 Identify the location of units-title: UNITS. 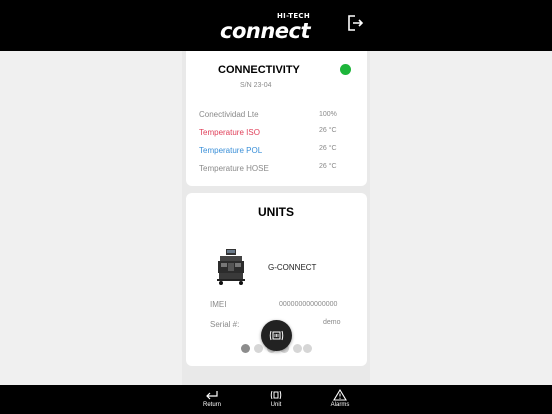
(276, 212).